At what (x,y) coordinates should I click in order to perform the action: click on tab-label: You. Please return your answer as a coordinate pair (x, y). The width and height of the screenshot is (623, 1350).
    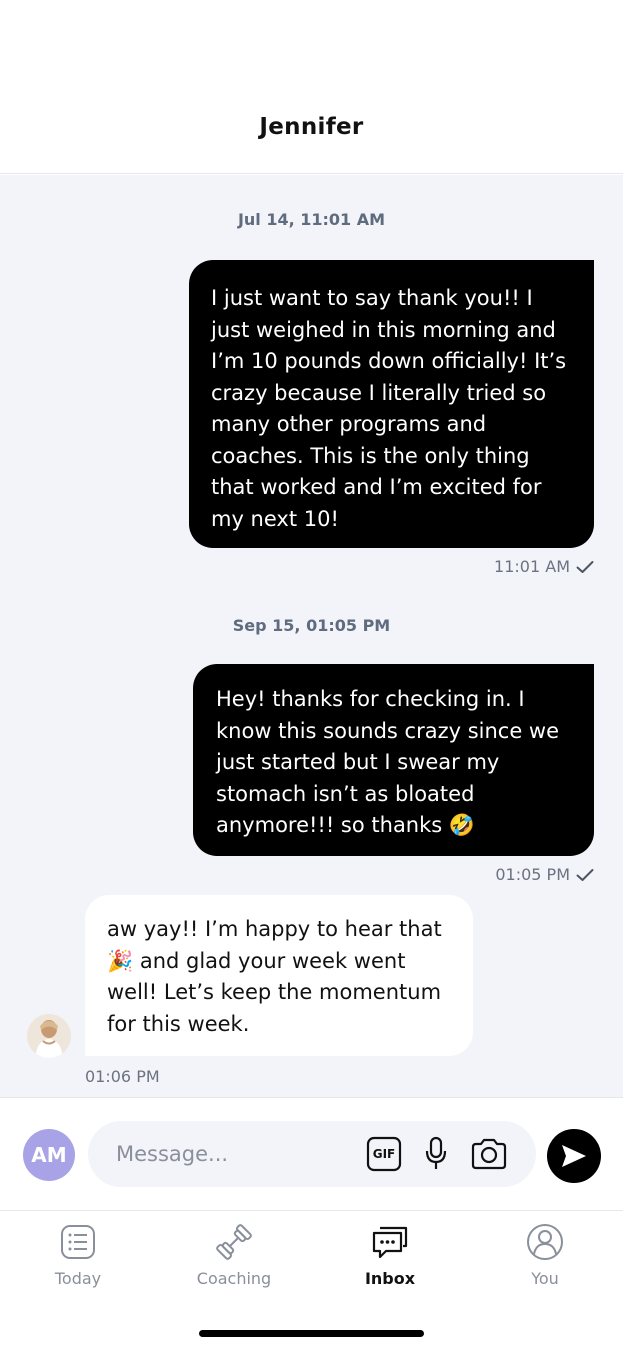
    Looking at the image, I should click on (545, 1278).